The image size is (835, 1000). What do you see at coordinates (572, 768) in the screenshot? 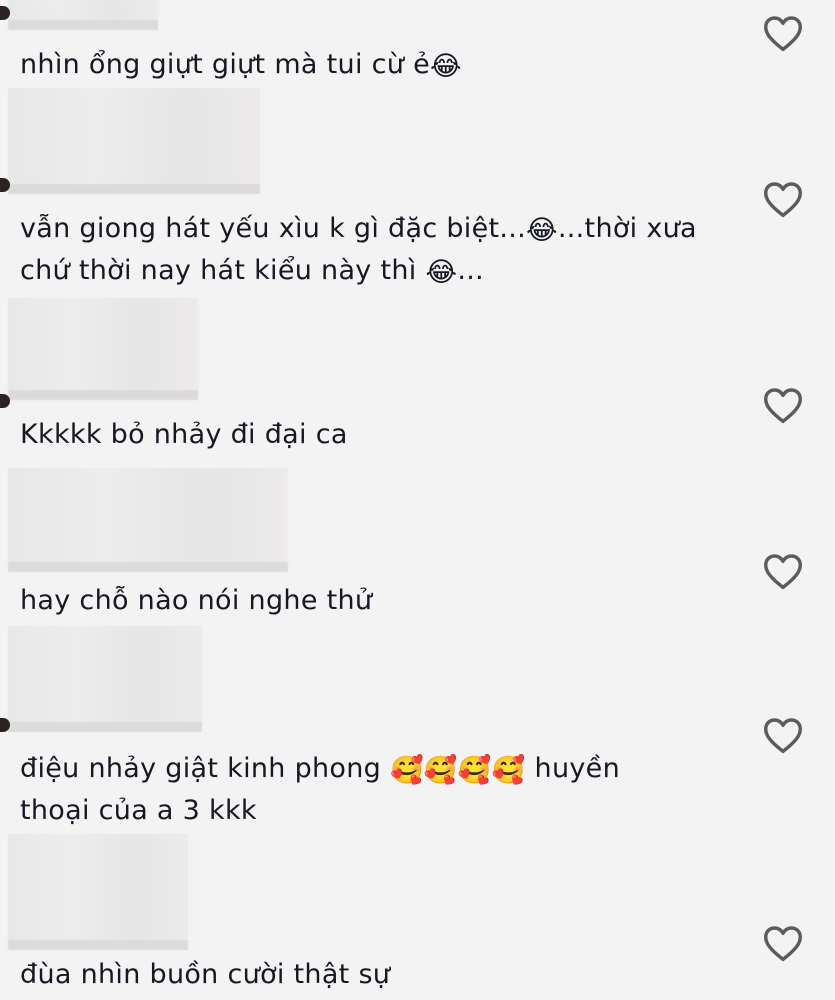
I see `comment-text-part: huyền` at bounding box center [572, 768].